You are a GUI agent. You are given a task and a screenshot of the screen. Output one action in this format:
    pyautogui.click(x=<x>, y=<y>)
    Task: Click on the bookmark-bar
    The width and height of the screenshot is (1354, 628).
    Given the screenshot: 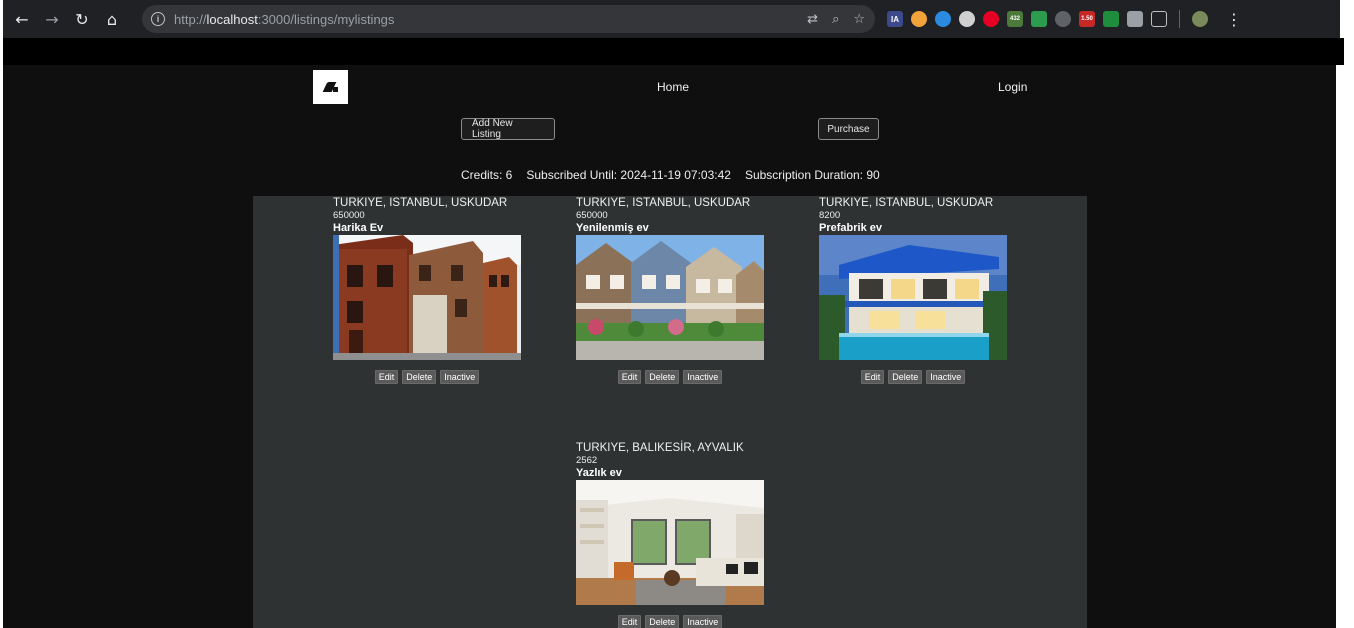 What is the action you would take?
    pyautogui.click(x=673, y=51)
    